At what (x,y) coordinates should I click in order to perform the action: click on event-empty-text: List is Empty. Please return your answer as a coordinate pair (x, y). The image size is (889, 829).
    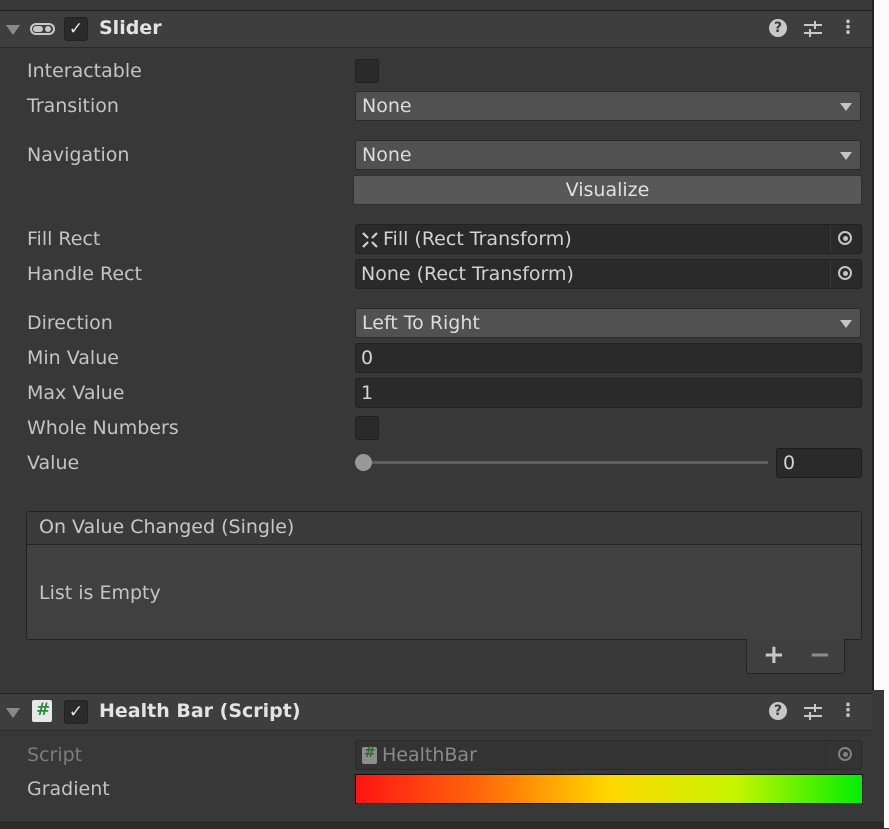
    Looking at the image, I should click on (100, 593).